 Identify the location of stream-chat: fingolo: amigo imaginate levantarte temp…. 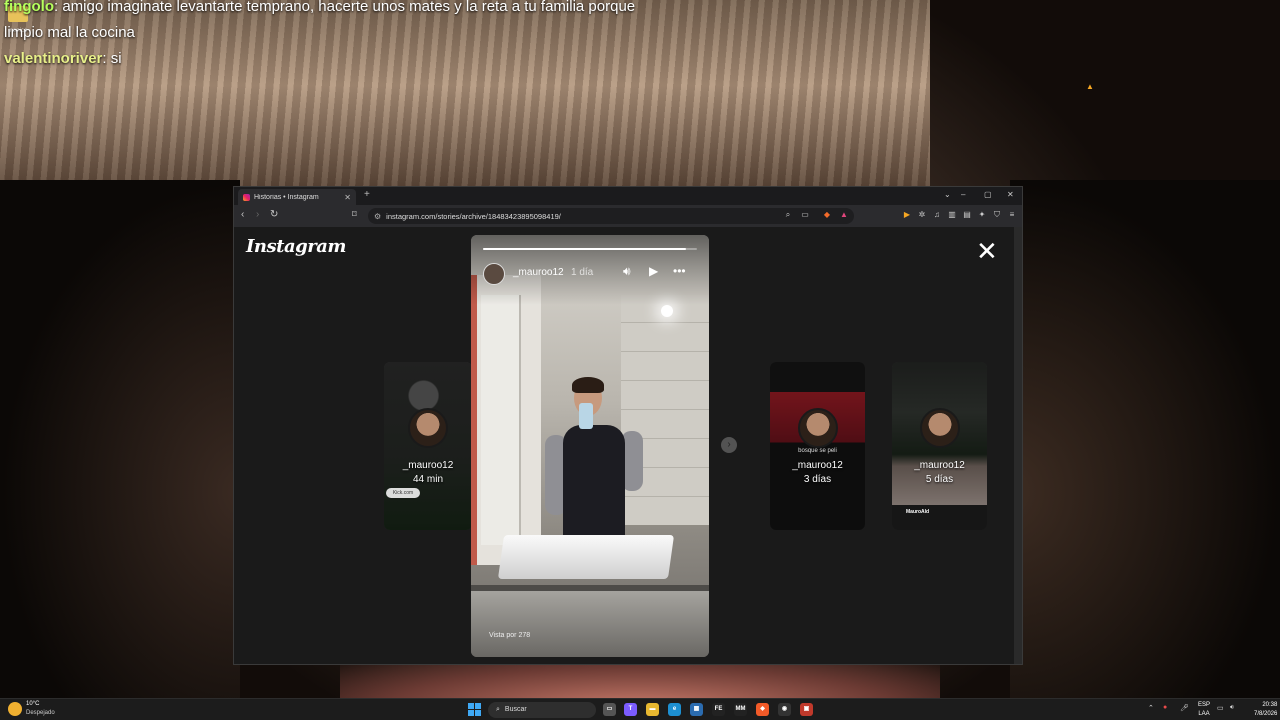
(319, 36).